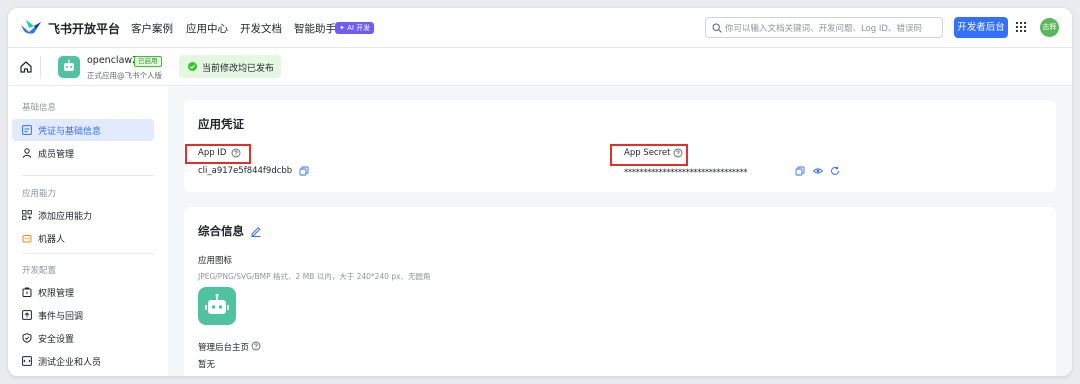  Describe the element at coordinates (27, 361) in the screenshot. I see `test-users-icon` at that location.